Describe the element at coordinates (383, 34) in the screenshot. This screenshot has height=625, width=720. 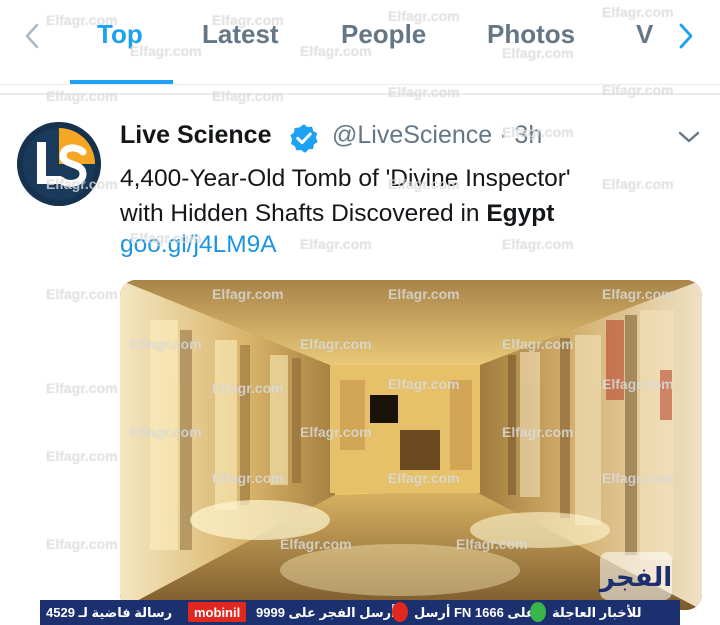
I see `tab-people: People` at that location.